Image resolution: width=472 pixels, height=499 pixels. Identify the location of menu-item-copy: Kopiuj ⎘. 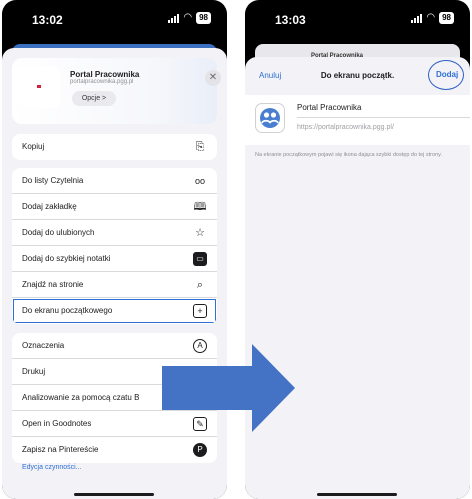
(114, 147).